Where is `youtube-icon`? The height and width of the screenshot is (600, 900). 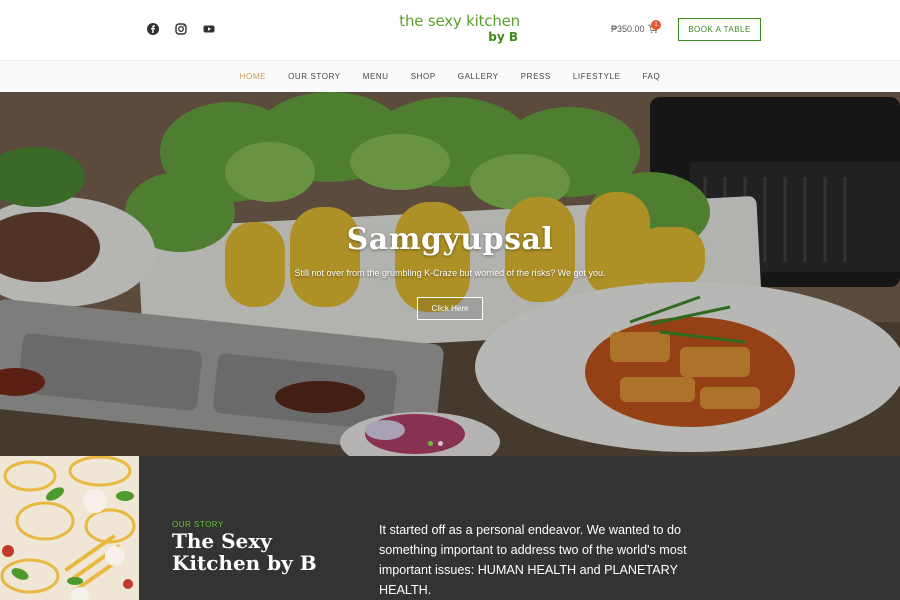
youtube-icon is located at coordinates (209, 29).